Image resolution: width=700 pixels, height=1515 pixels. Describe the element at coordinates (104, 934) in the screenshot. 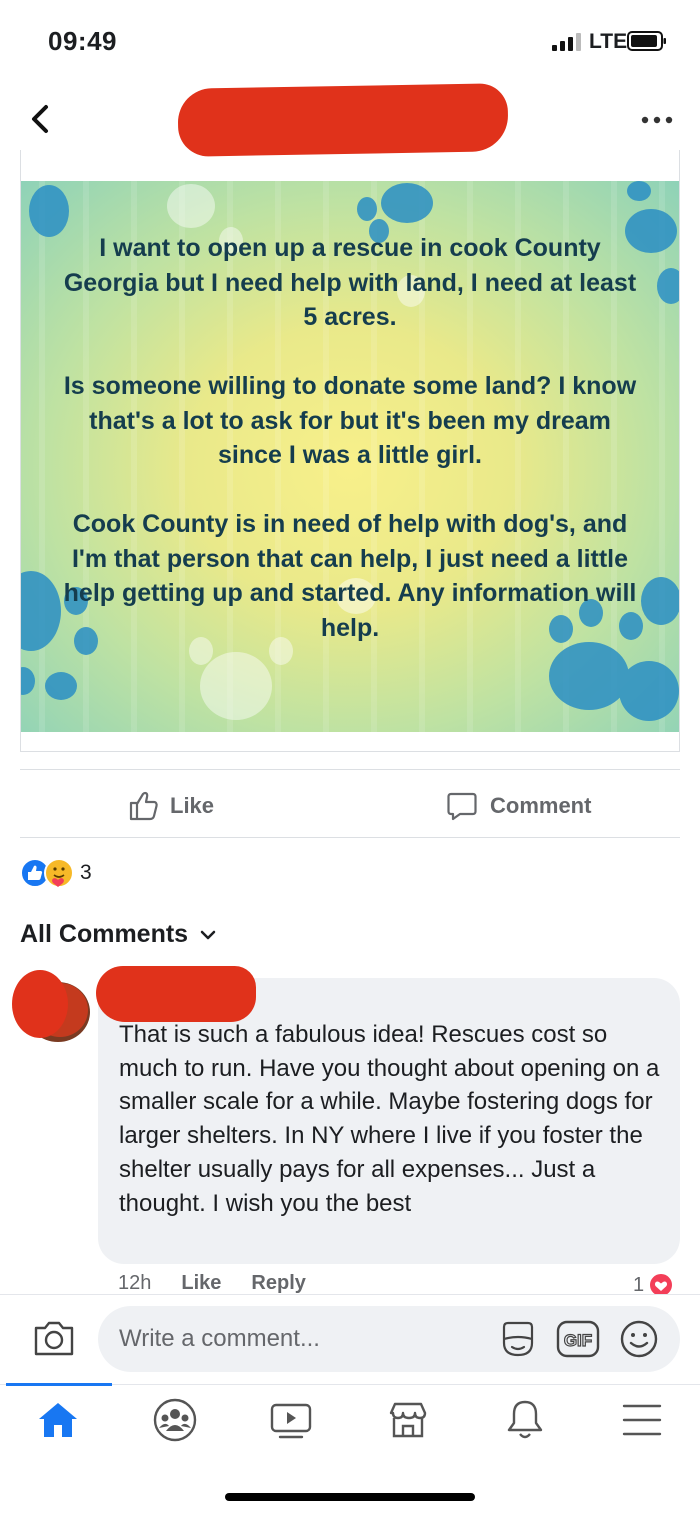

I see `comments-filter-label: All Comments` at that location.